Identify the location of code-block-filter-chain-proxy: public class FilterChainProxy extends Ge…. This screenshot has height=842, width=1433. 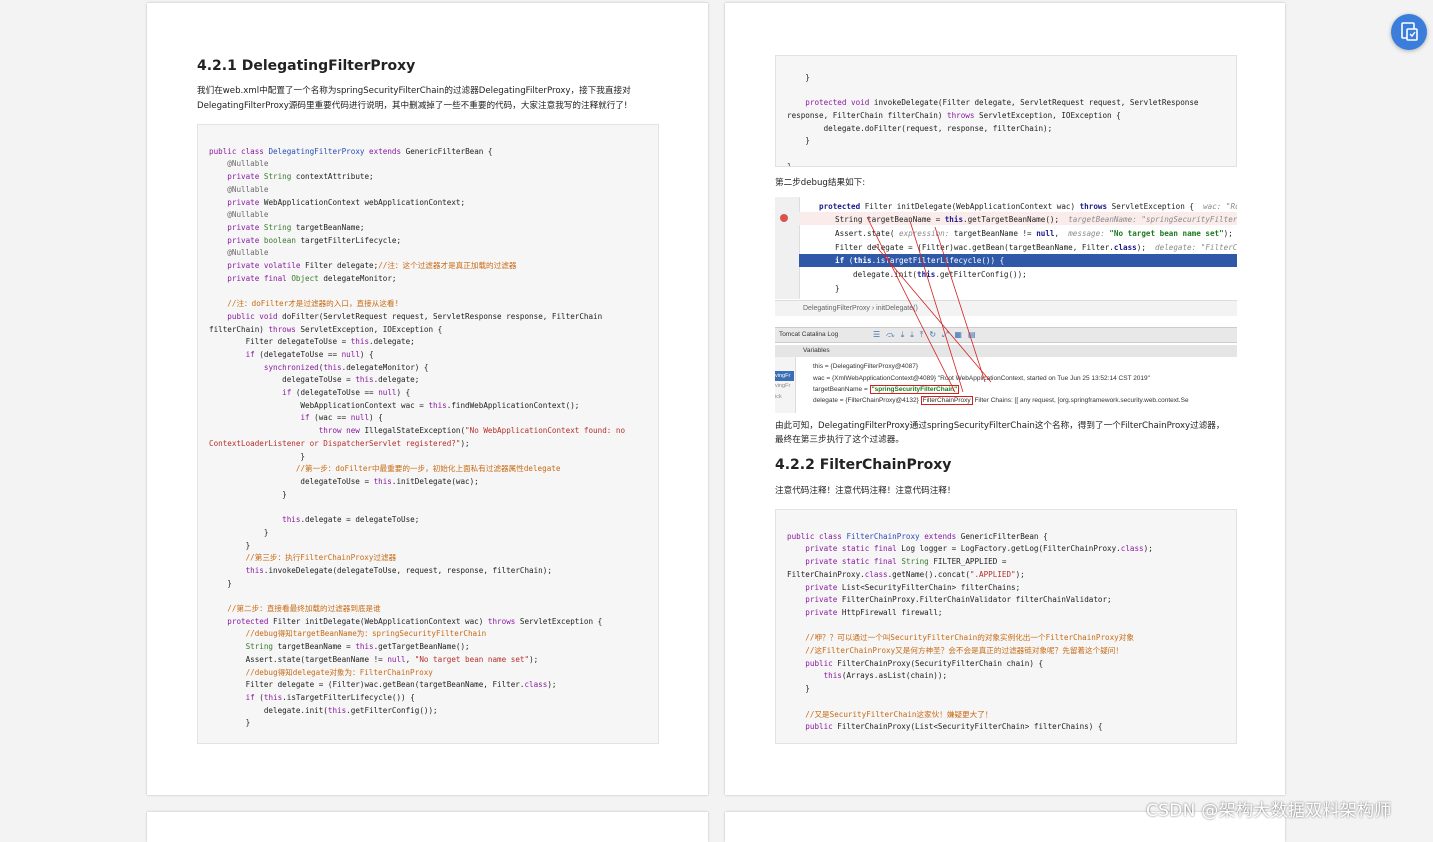
(1006, 626).